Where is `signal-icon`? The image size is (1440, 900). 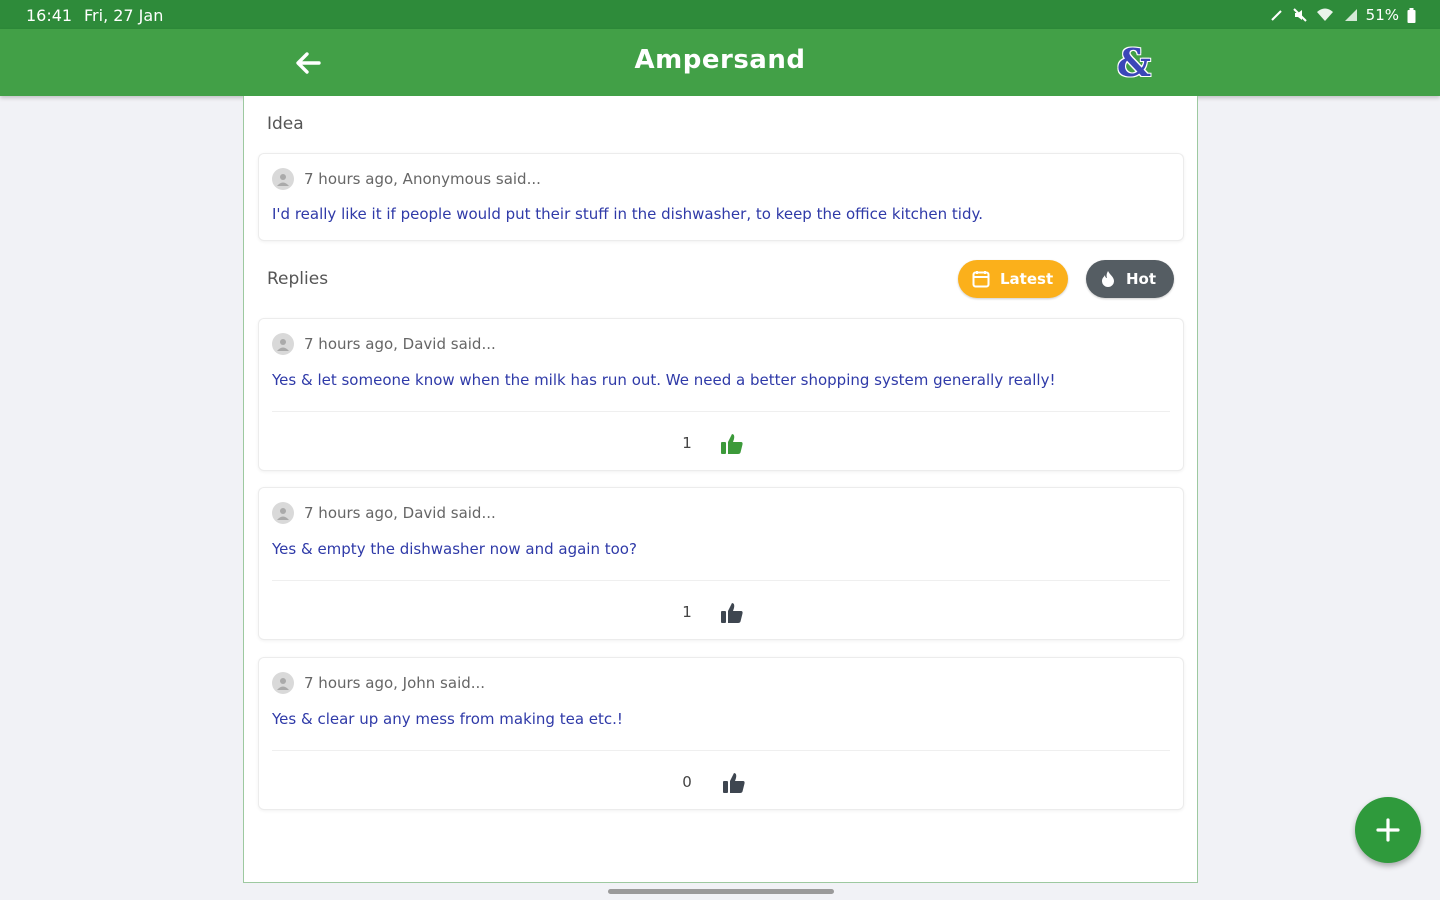 signal-icon is located at coordinates (1350, 15).